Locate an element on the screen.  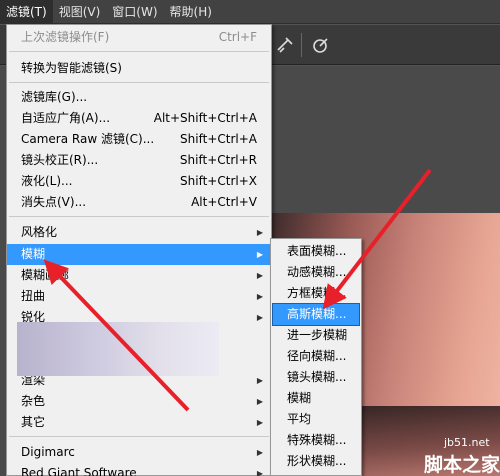
menu-item-blur-gallery: 模糊画廊 ▶ is located at coordinates (139, 275).